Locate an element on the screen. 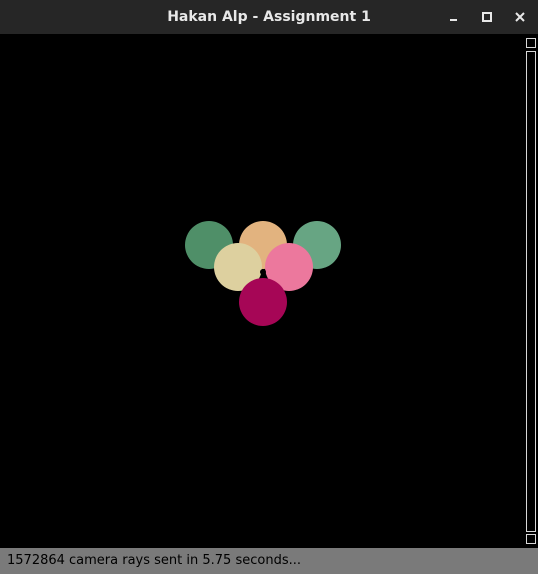 Image resolution: width=538 pixels, height=574 pixels. scrollbar-track is located at coordinates (531, 291).